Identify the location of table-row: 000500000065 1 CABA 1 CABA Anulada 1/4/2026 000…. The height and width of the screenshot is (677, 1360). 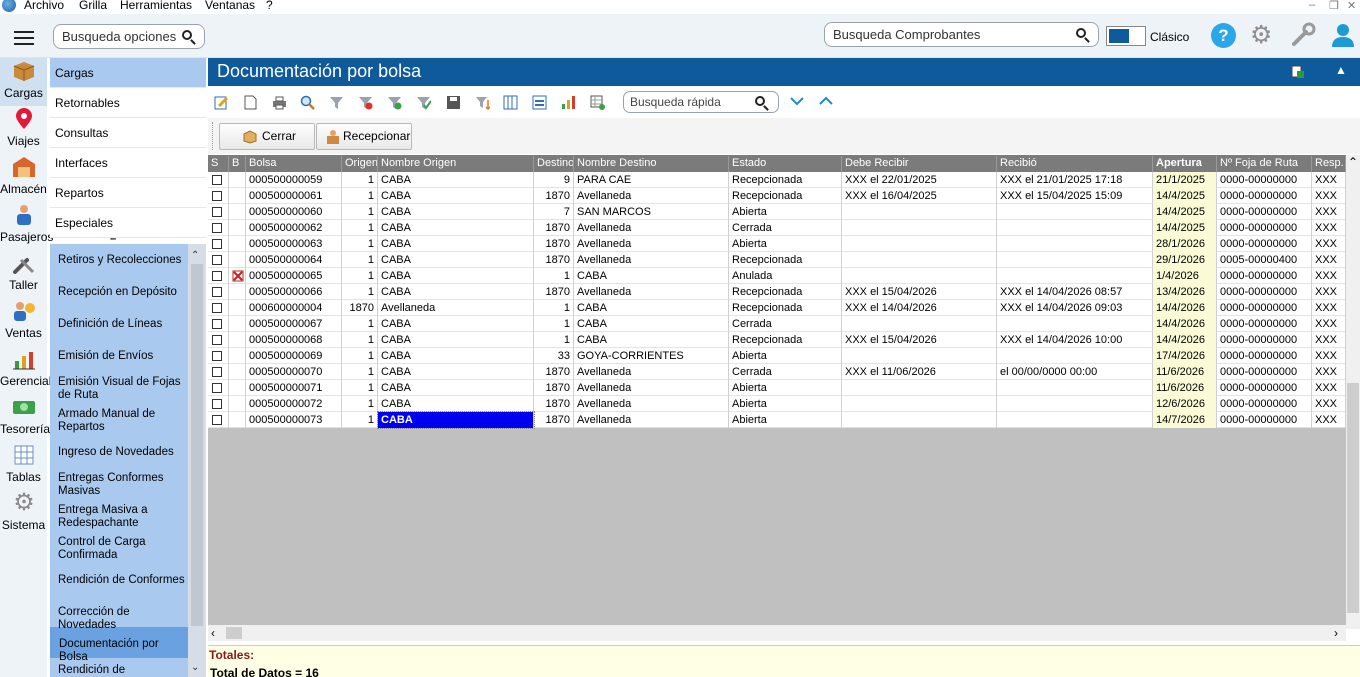
(777, 276).